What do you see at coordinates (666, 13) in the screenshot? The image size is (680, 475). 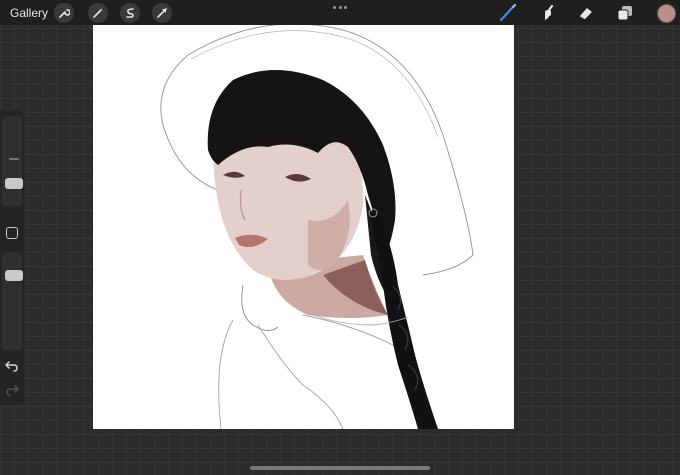 I see `color-picker-button` at bounding box center [666, 13].